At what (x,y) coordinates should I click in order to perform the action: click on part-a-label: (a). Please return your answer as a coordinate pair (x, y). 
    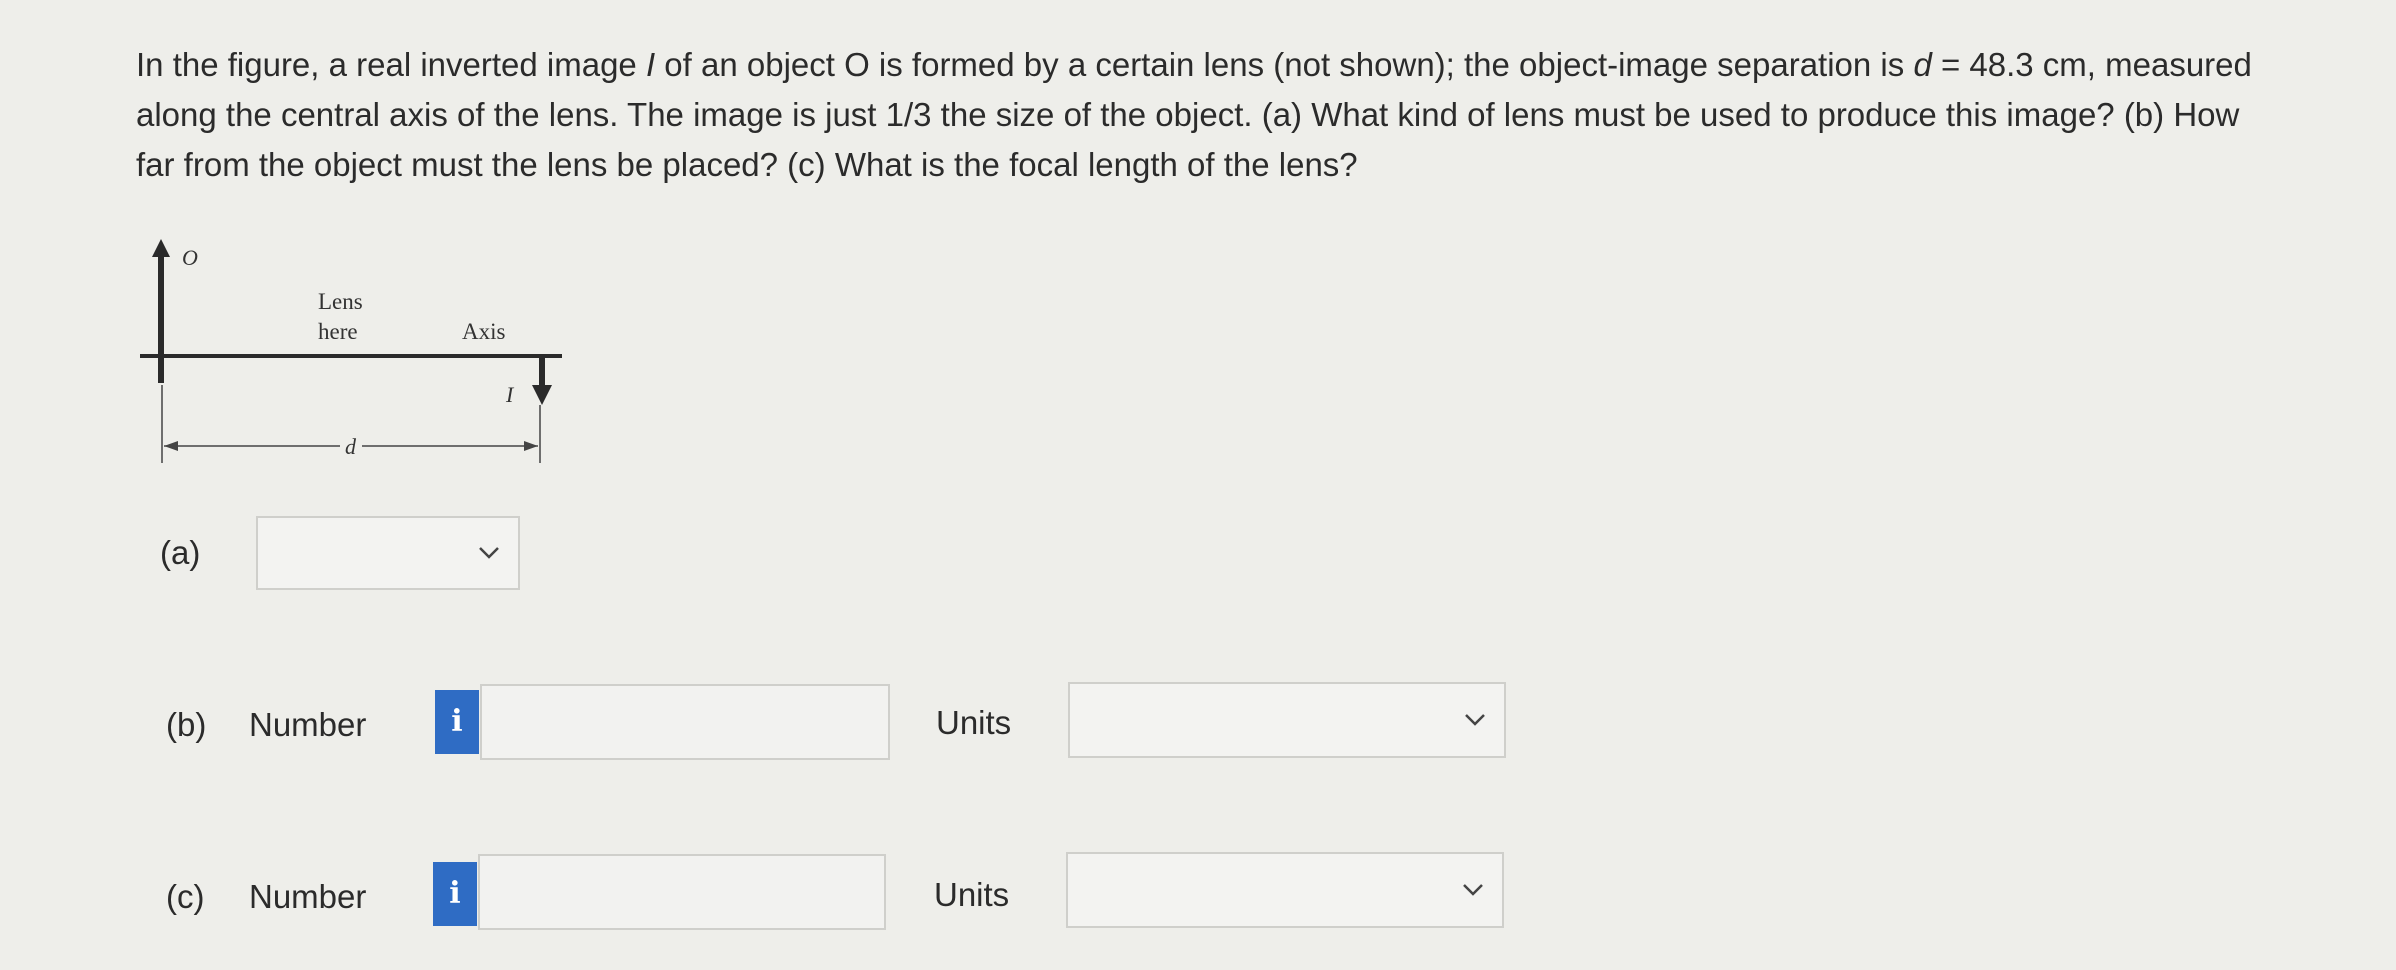
    Looking at the image, I should click on (180, 552).